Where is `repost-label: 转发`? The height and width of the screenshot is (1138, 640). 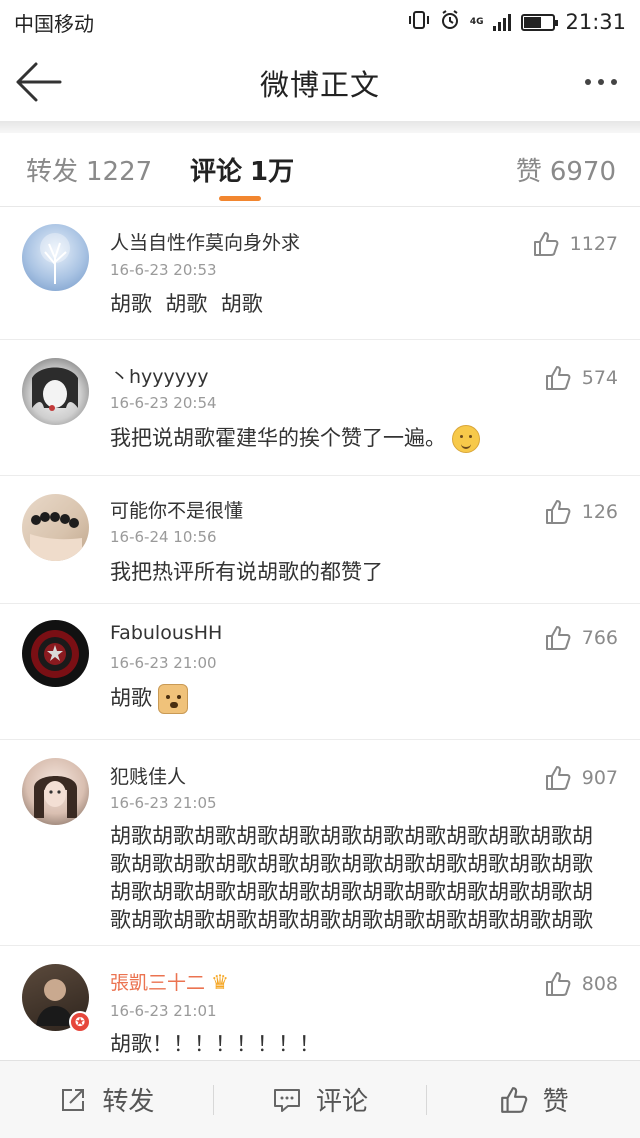
repost-label: 转发 is located at coordinates (128, 1102).